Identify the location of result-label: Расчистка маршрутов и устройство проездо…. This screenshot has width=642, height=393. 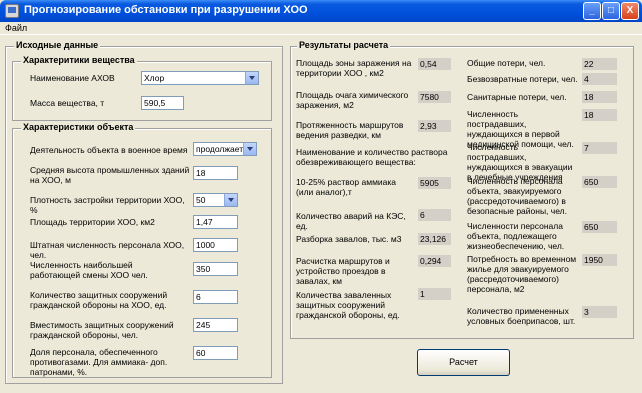
(343, 271).